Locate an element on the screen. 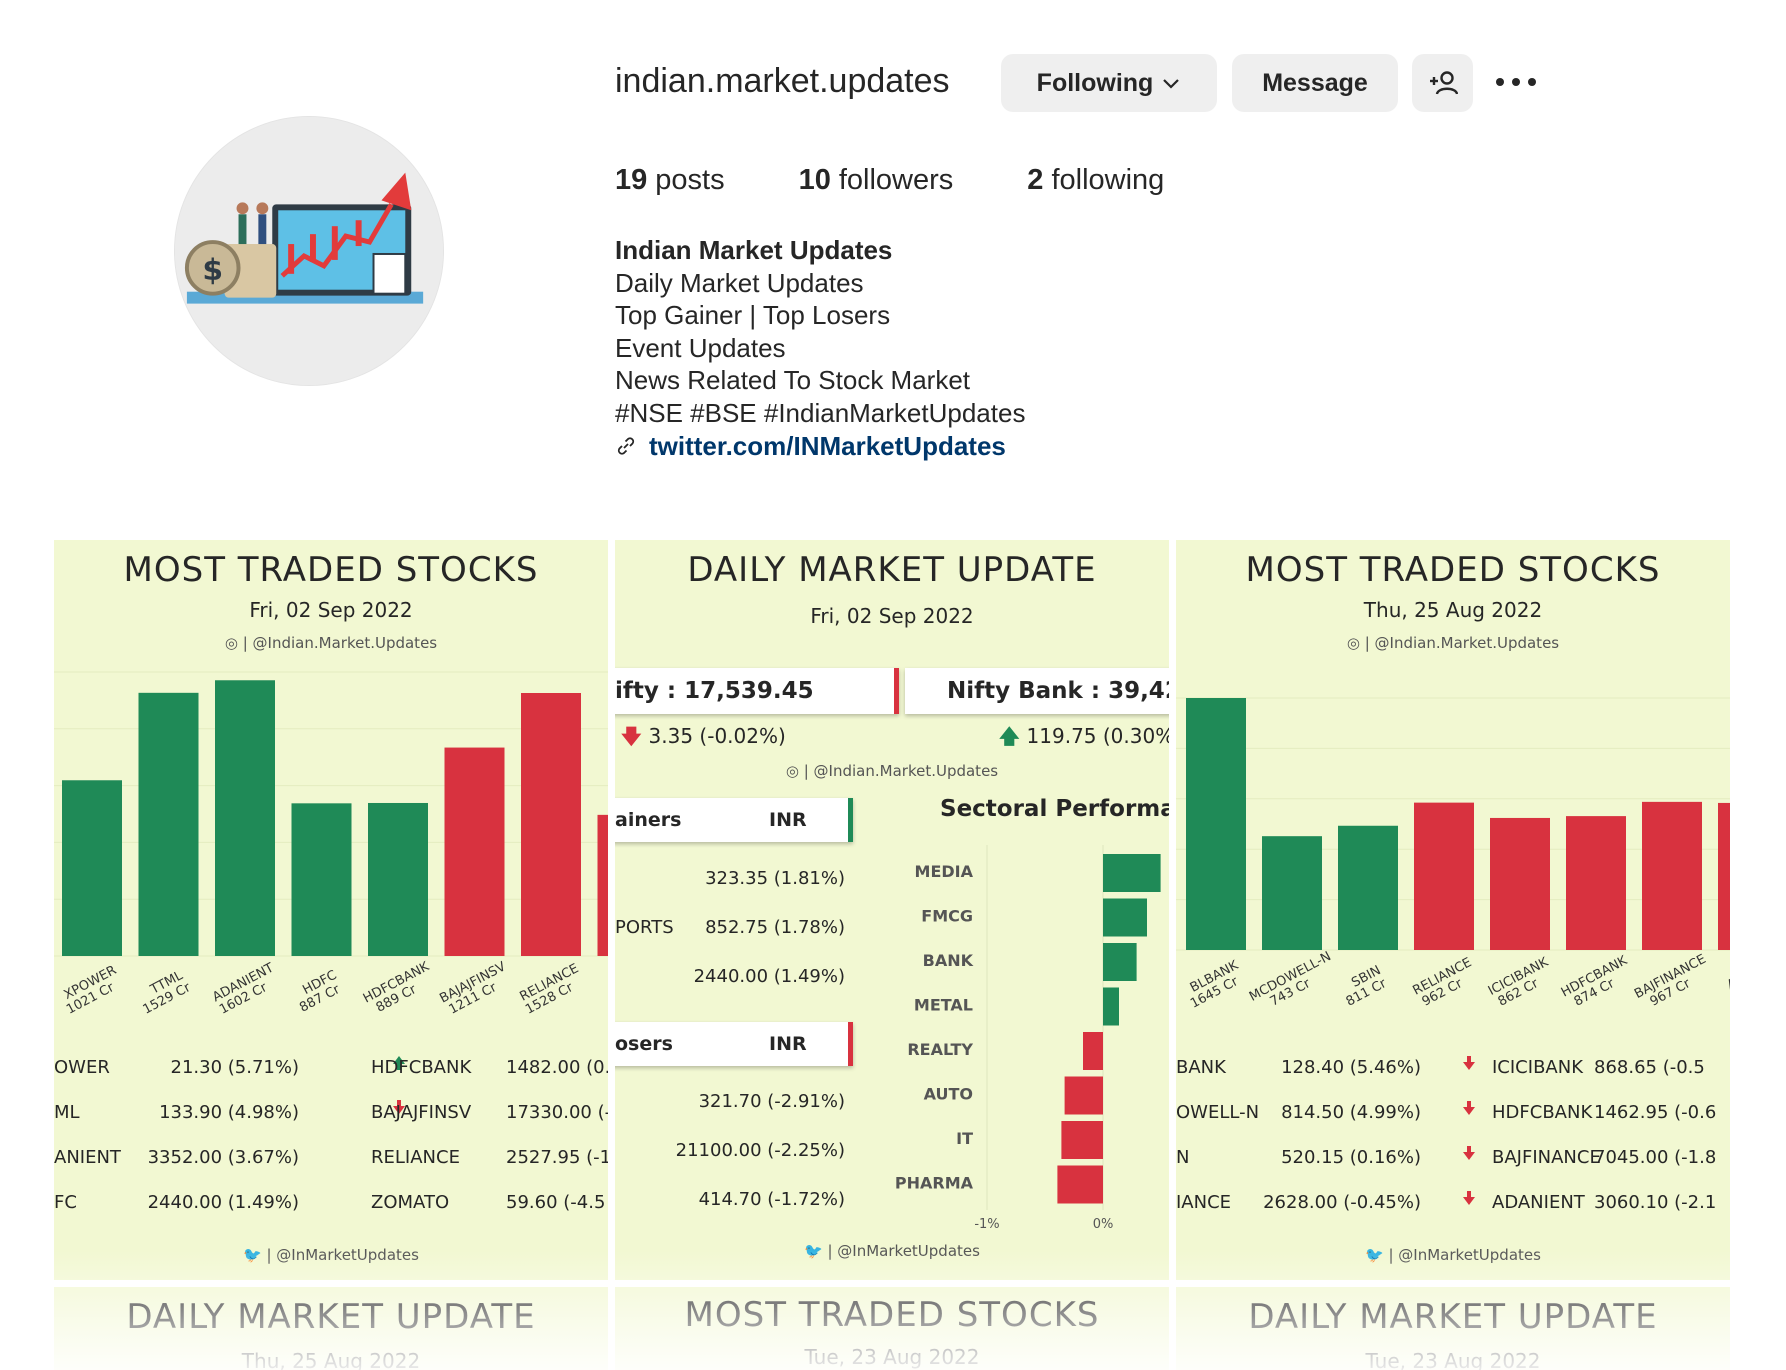 This screenshot has width=1786, height=1370. post-title: DAILY MARKET UPDATE is located at coordinates (331, 1317).